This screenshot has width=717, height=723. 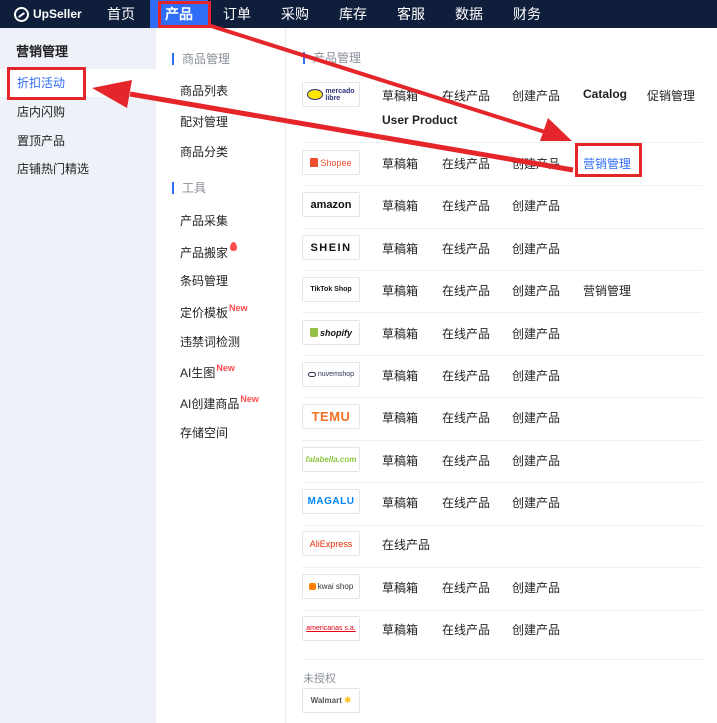 I want to click on nuvem-cloud-icon, so click(x=311, y=374).